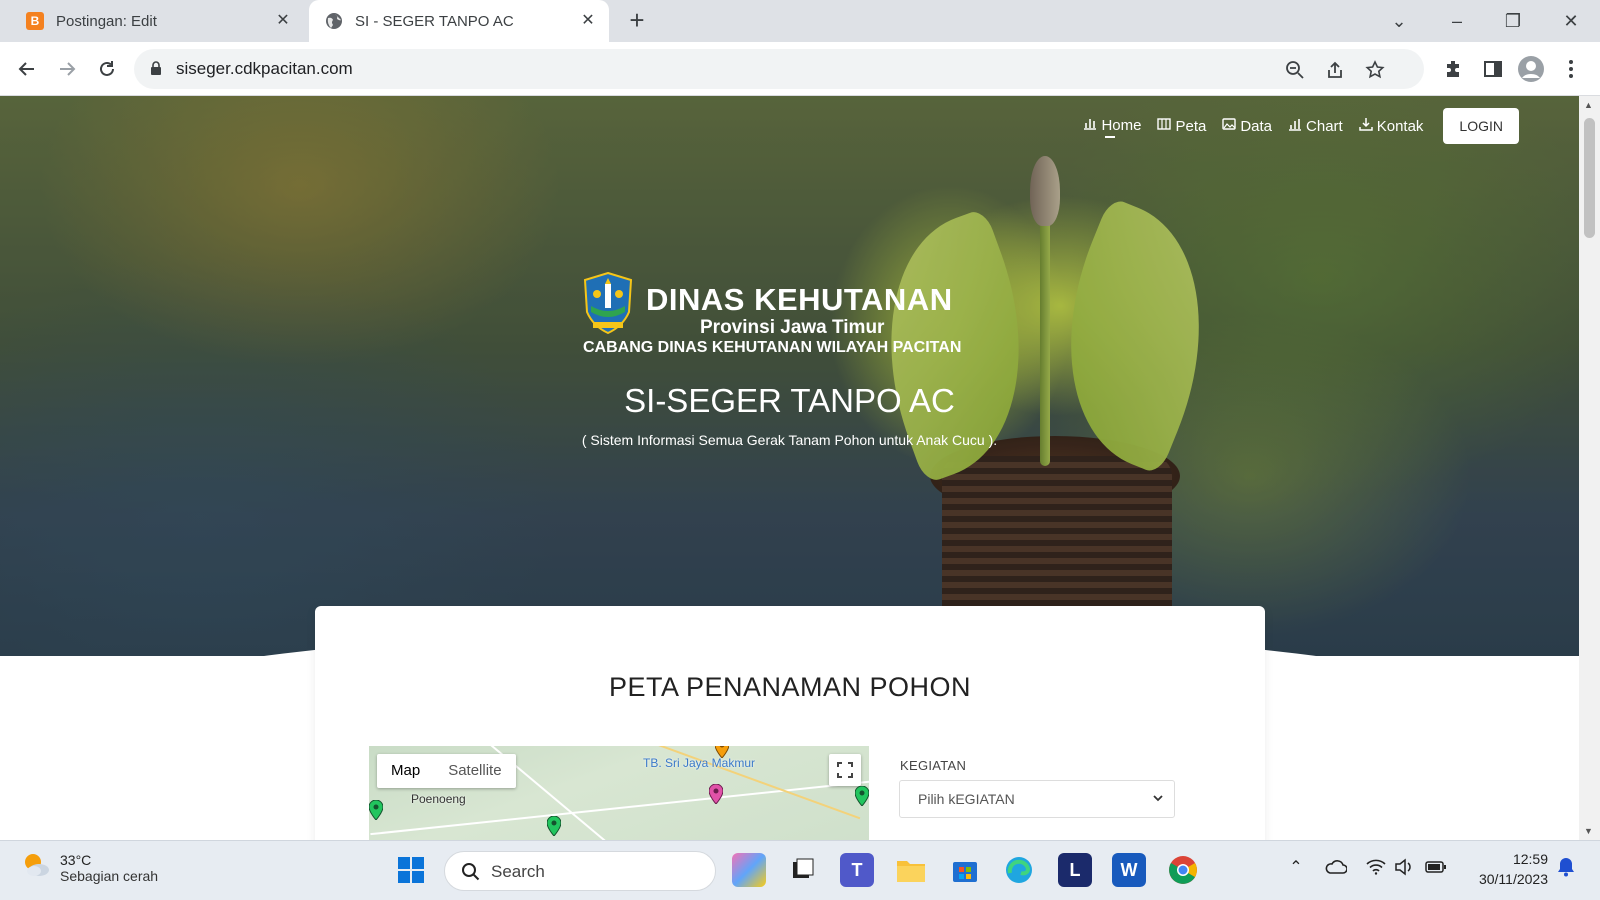 Image resolution: width=1600 pixels, height=900 pixels. Describe the element at coordinates (438, 799) in the screenshot. I see `map-place-label: Poenoeng` at that location.